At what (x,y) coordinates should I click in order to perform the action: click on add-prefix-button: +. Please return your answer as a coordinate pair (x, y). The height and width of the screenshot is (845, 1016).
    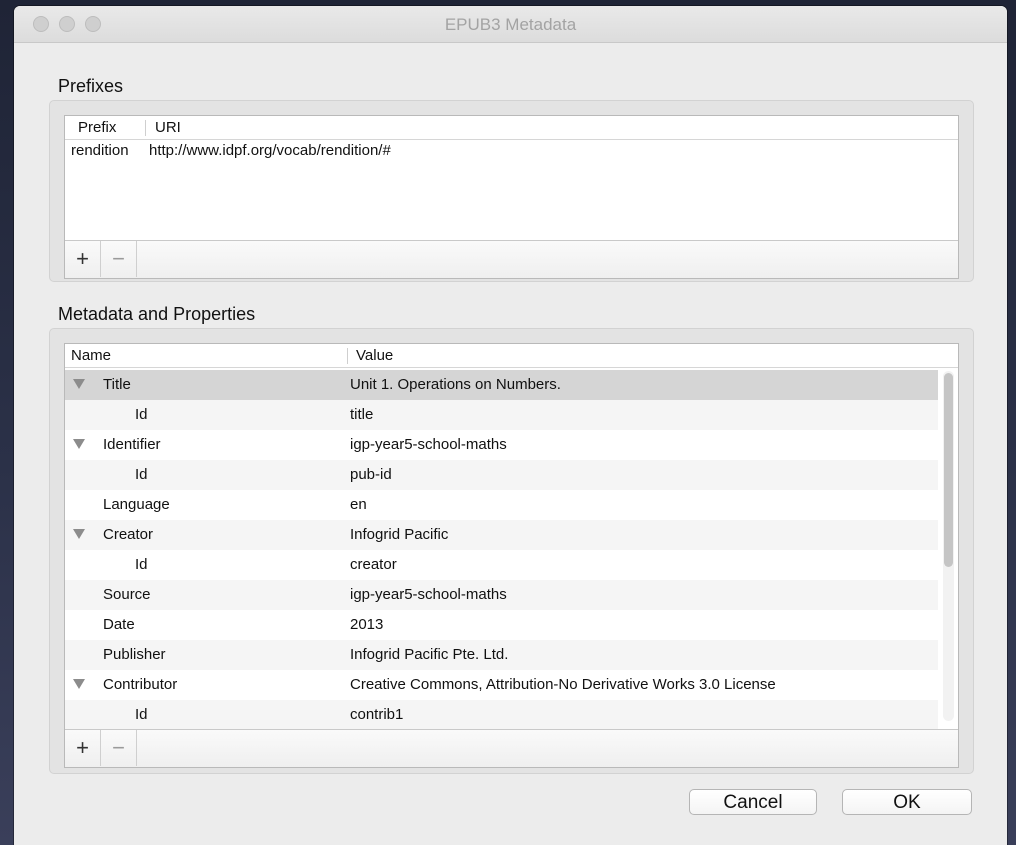
    Looking at the image, I should click on (83, 259).